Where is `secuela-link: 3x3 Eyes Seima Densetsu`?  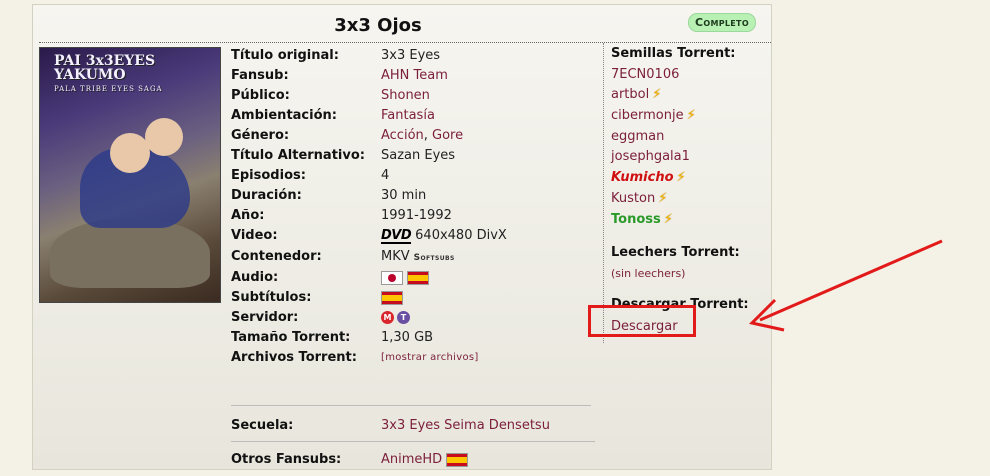
secuela-link: 3x3 Eyes Seima Densetsu is located at coordinates (465, 426).